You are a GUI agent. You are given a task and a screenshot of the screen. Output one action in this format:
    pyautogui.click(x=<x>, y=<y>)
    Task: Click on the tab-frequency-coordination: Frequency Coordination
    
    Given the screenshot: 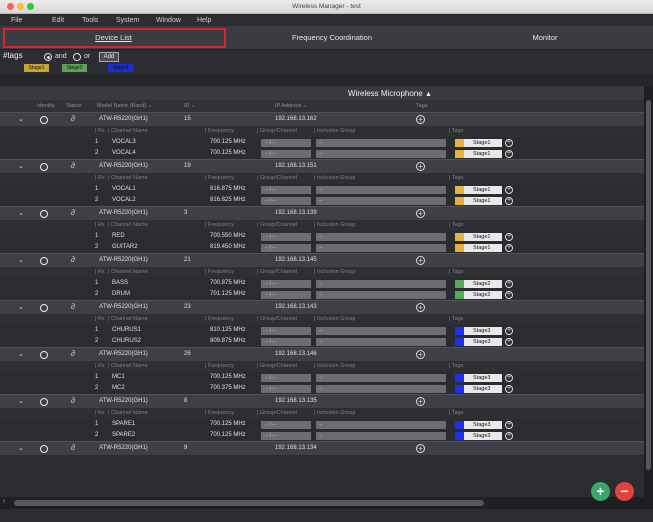 What is the action you would take?
    pyautogui.click(x=332, y=38)
    